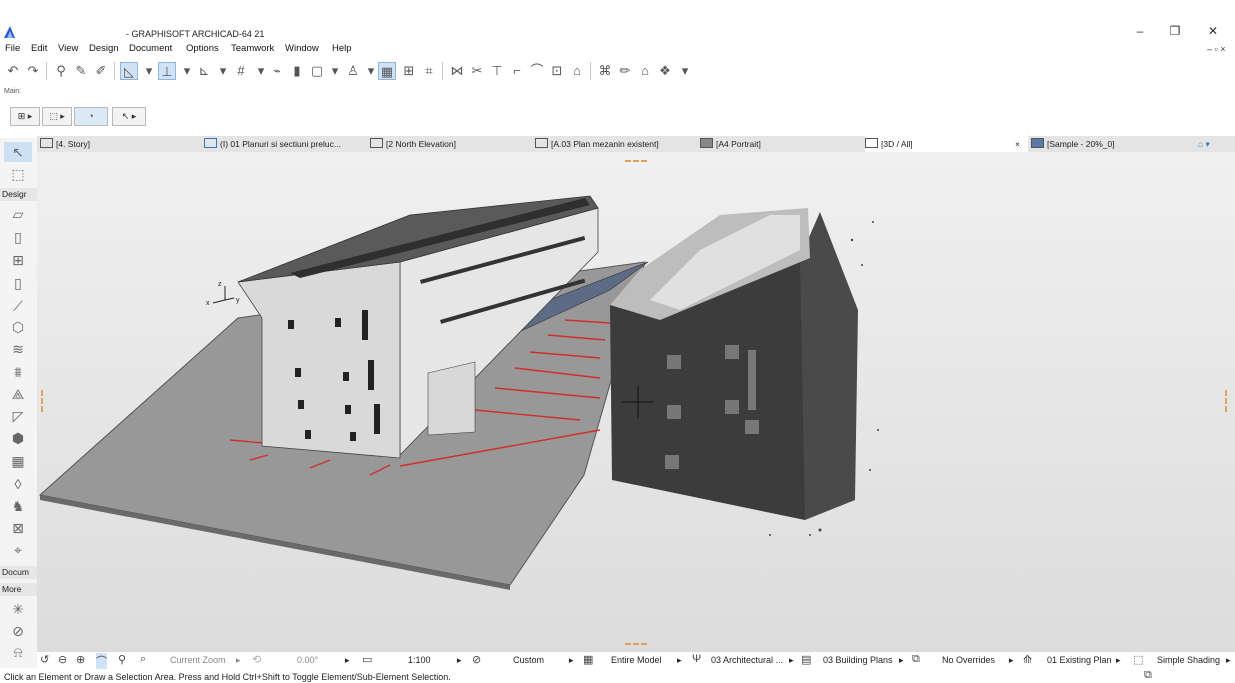 The image size is (1235, 683). Describe the element at coordinates (537, 71) in the screenshot. I see `fillet-icon: ⌒` at that location.